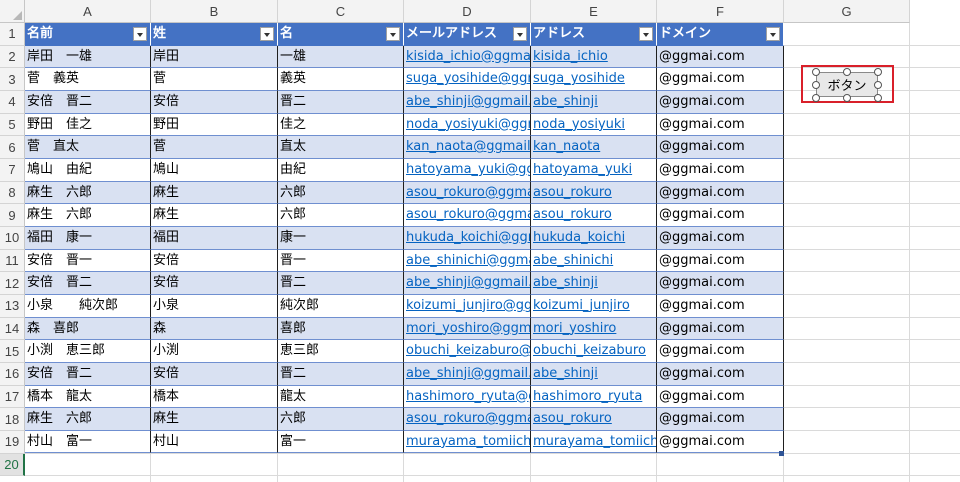  I want to click on hyperlink: abe_shinichi@ggma, so click(468, 260).